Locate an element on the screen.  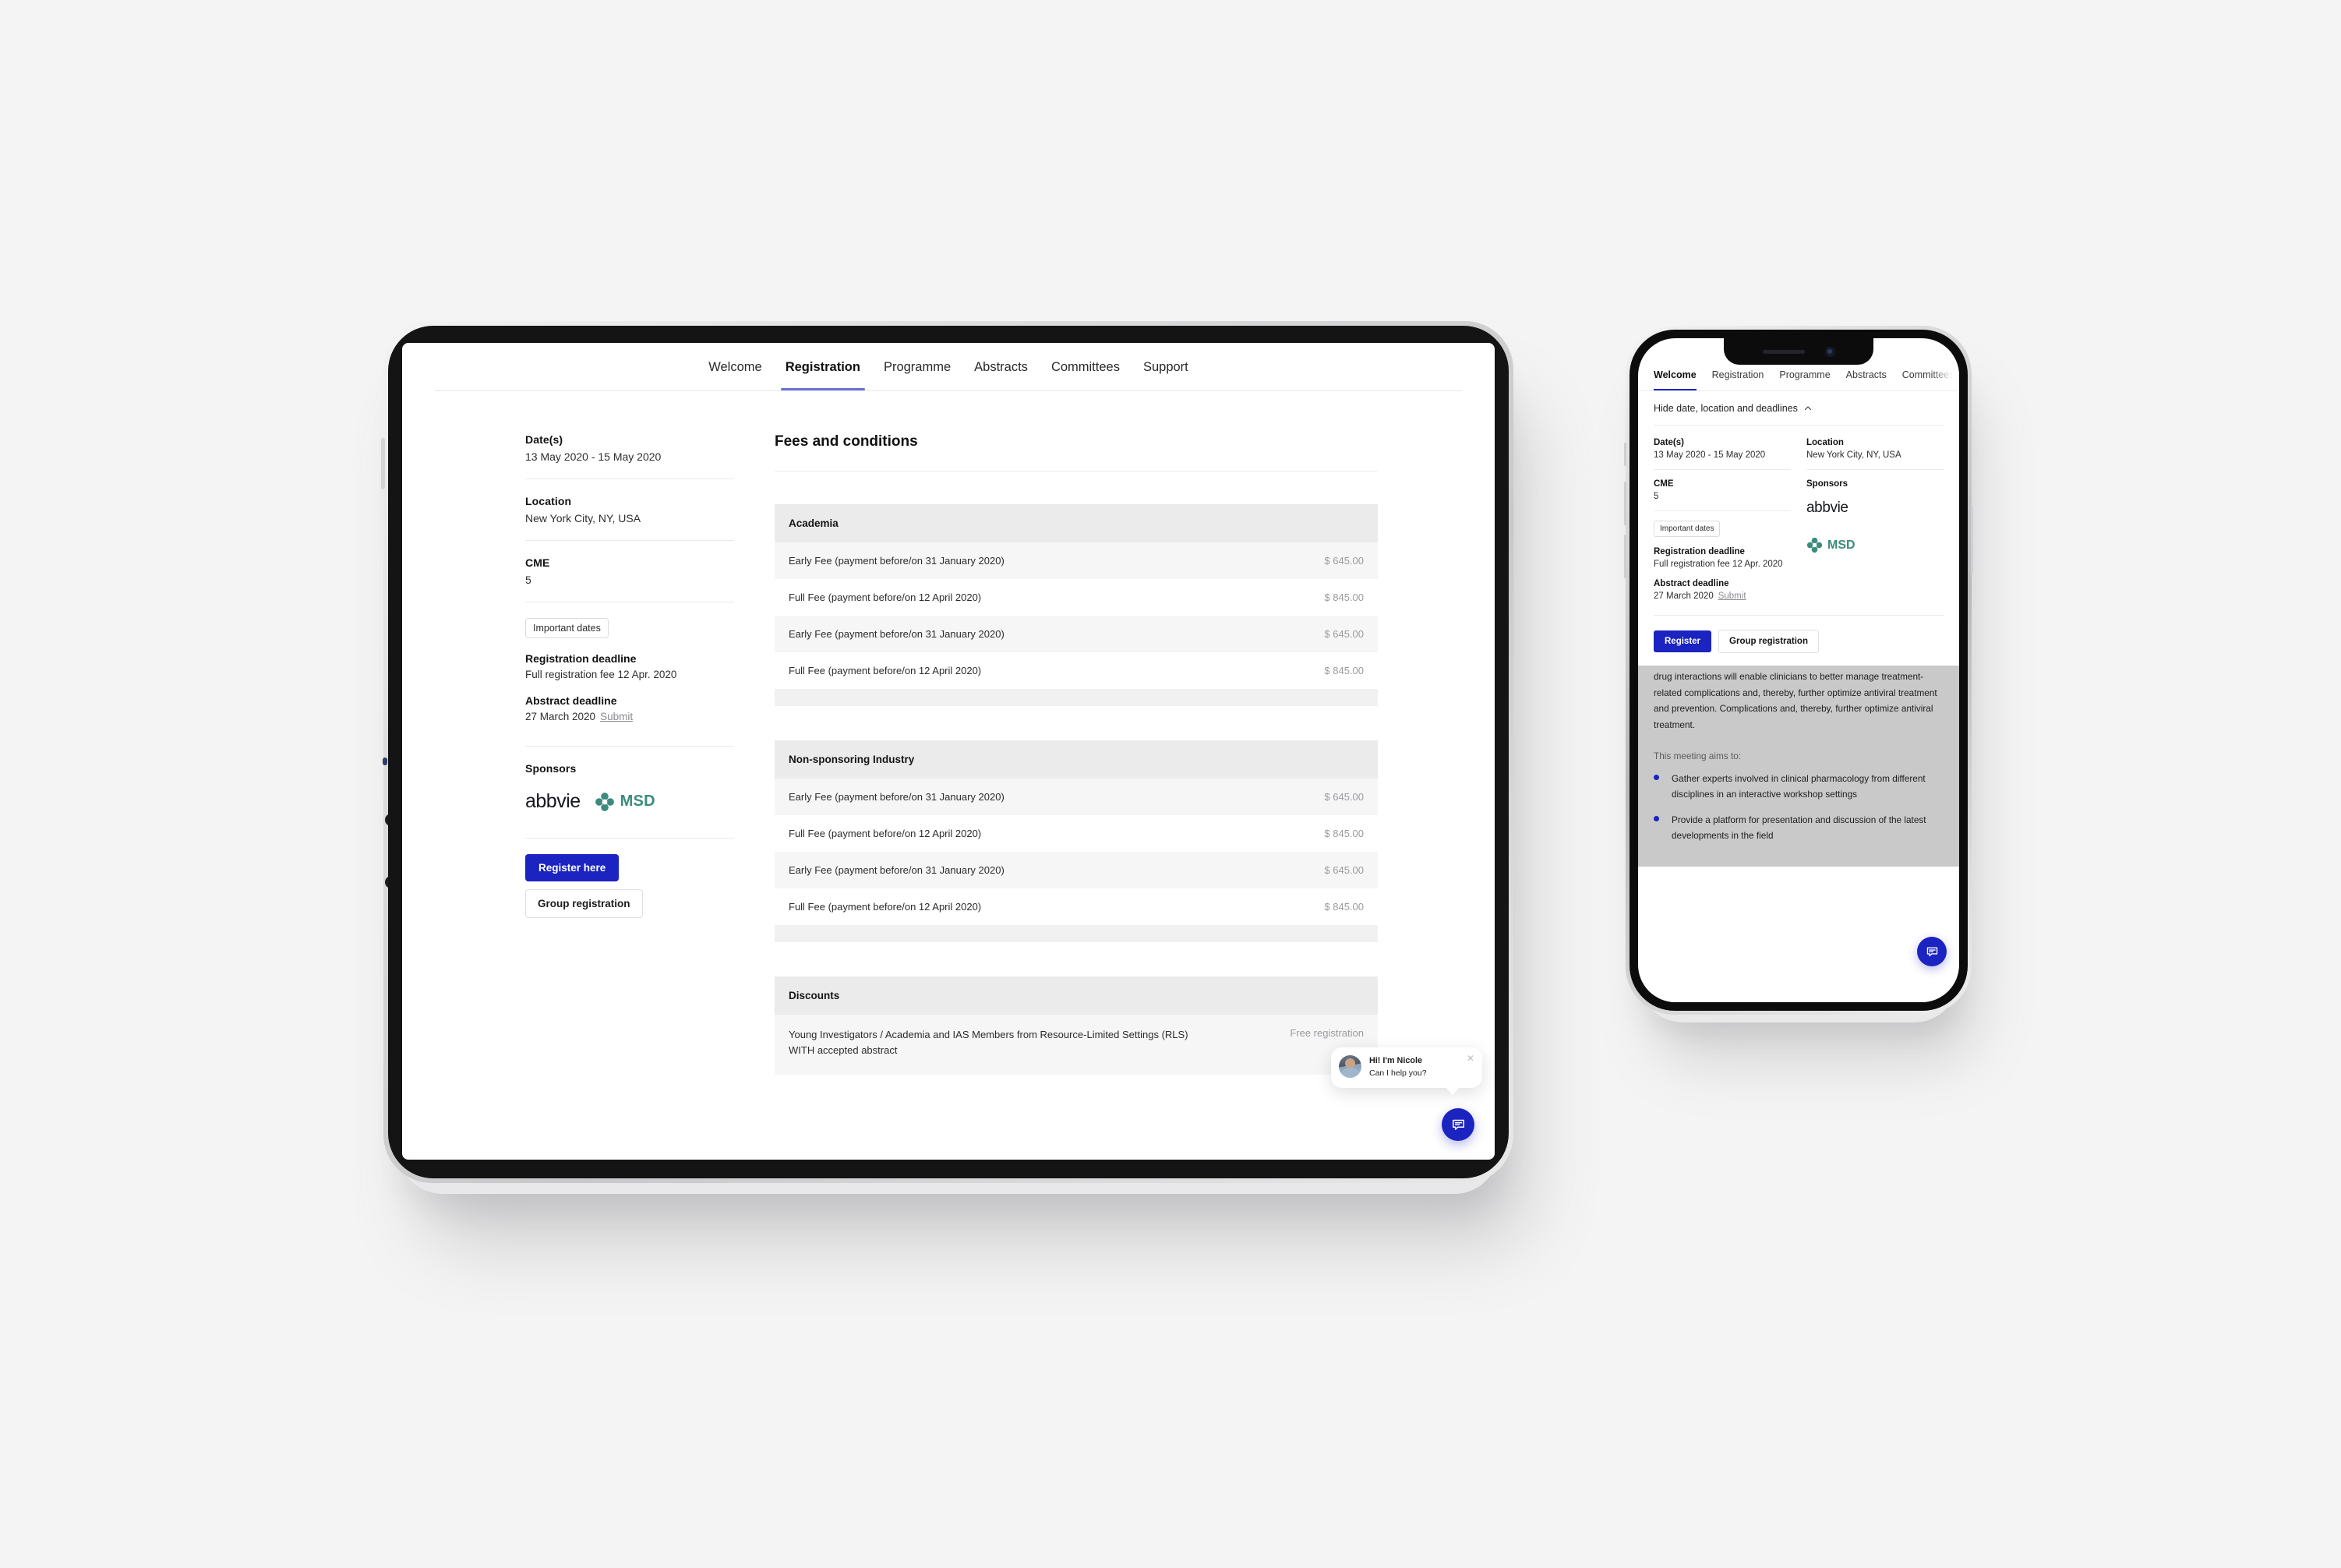
cme-label: CME is located at coordinates (1664, 484).